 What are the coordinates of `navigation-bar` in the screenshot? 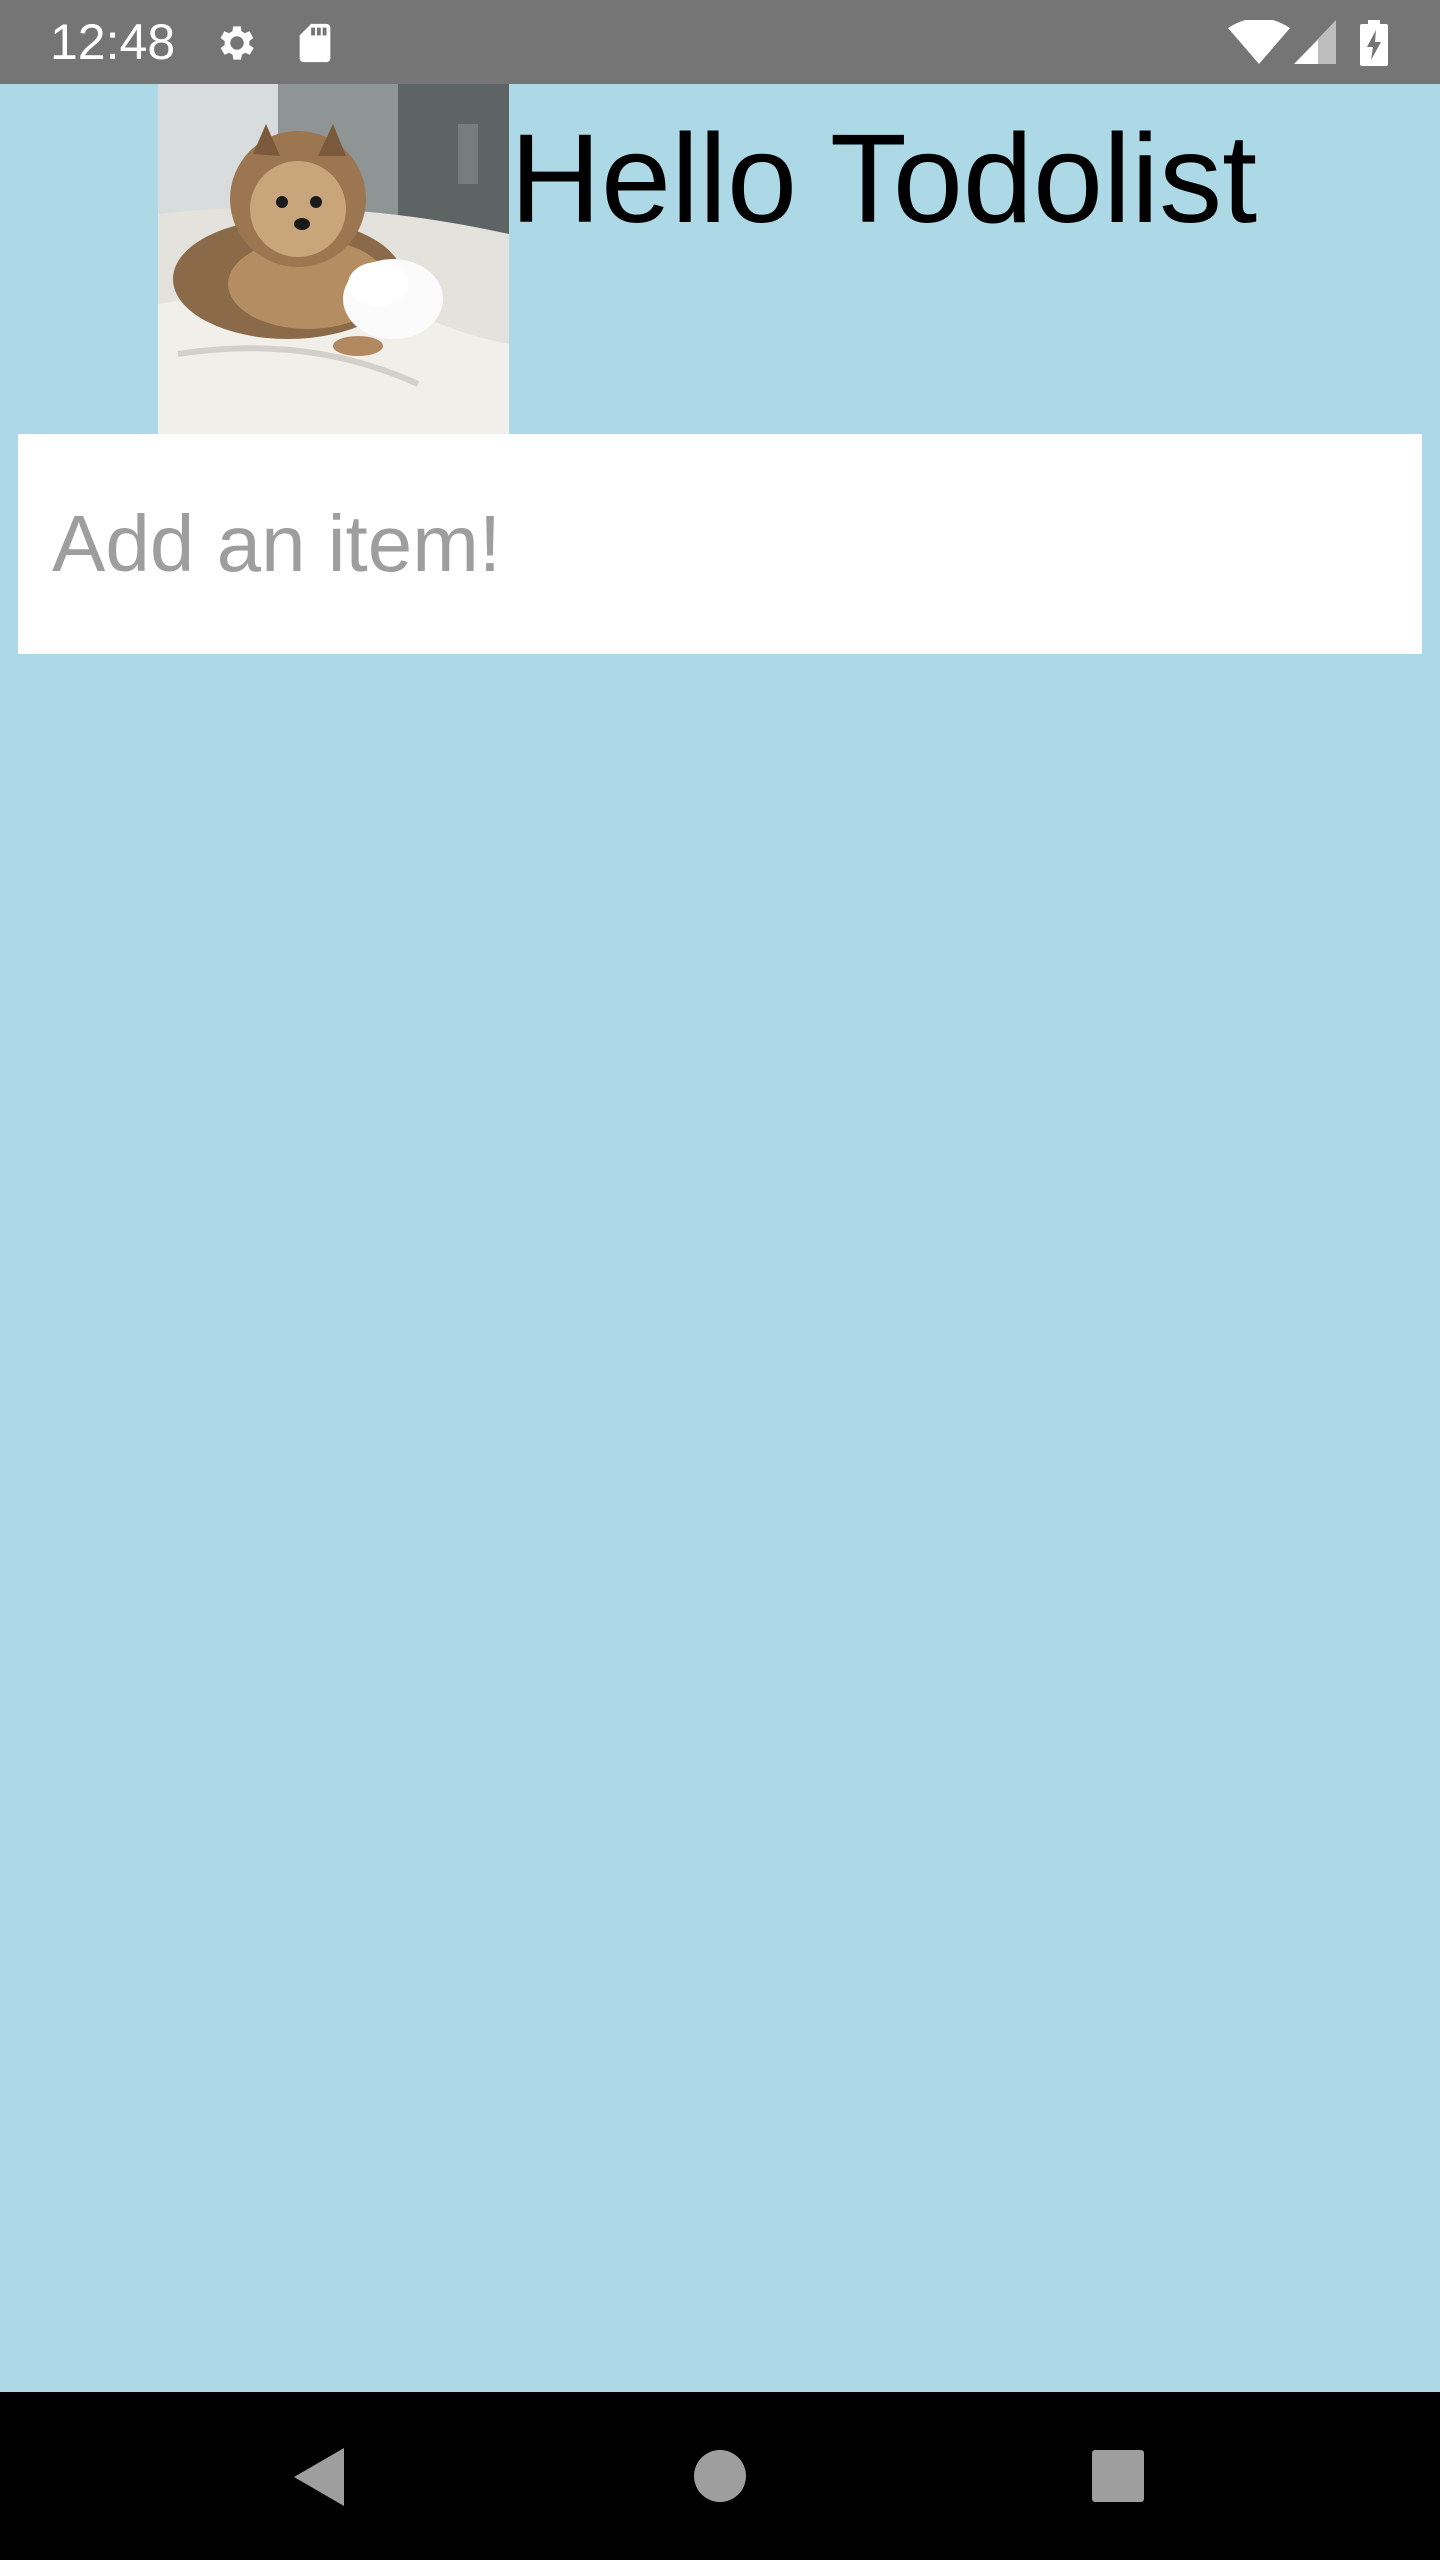 It's located at (720, 2476).